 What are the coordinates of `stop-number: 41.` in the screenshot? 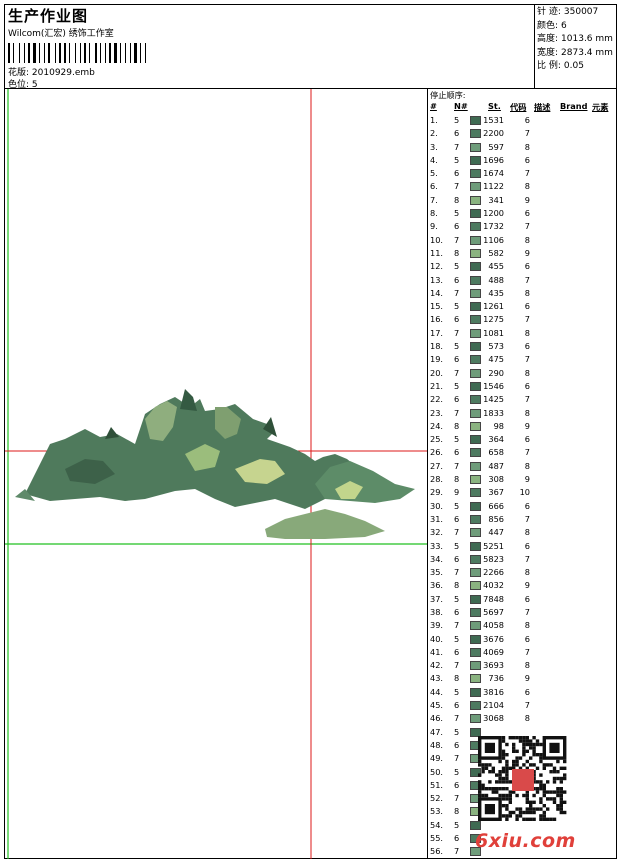 It's located at (437, 651).